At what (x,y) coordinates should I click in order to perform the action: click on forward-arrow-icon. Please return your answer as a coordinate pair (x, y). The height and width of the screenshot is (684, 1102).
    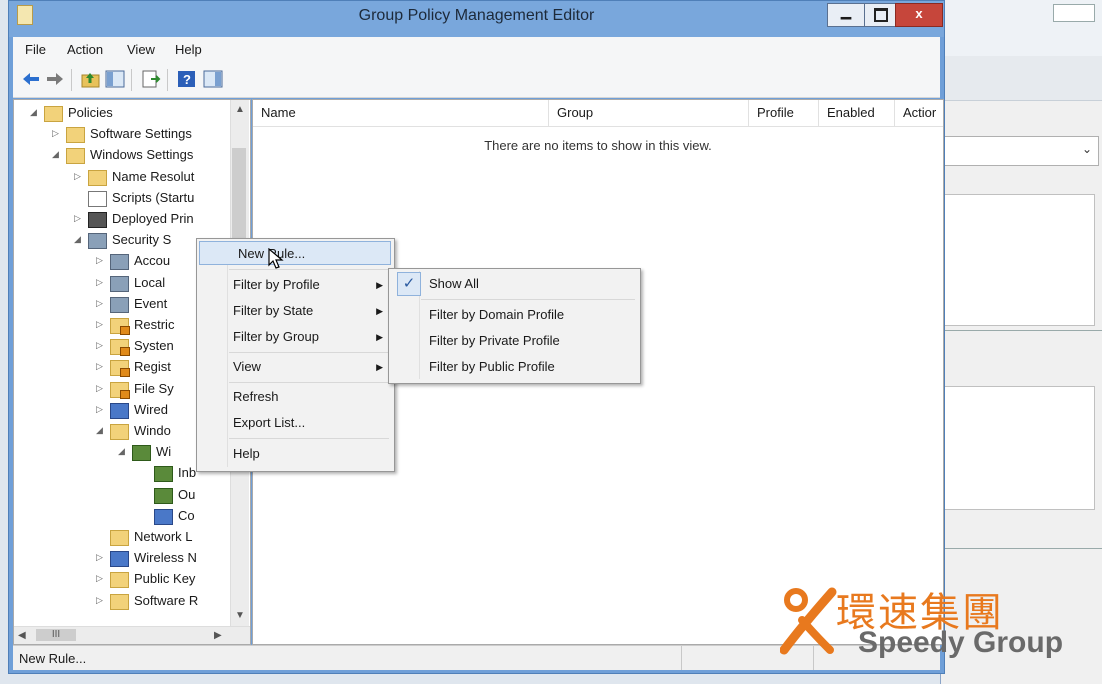
    Looking at the image, I should click on (55, 79).